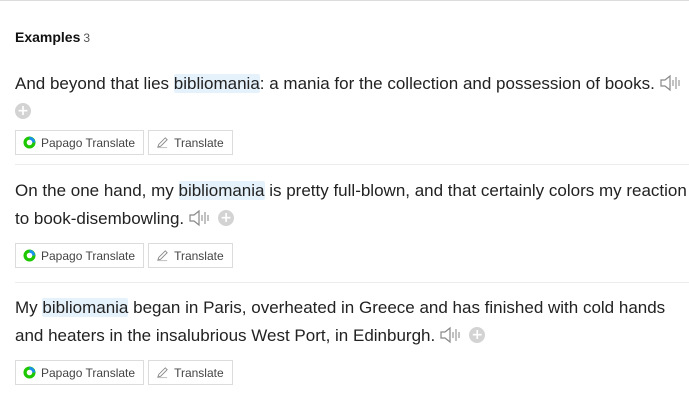 The width and height of the screenshot is (689, 410). Describe the element at coordinates (29, 307) in the screenshot. I see `sentence-text-before: My` at that location.